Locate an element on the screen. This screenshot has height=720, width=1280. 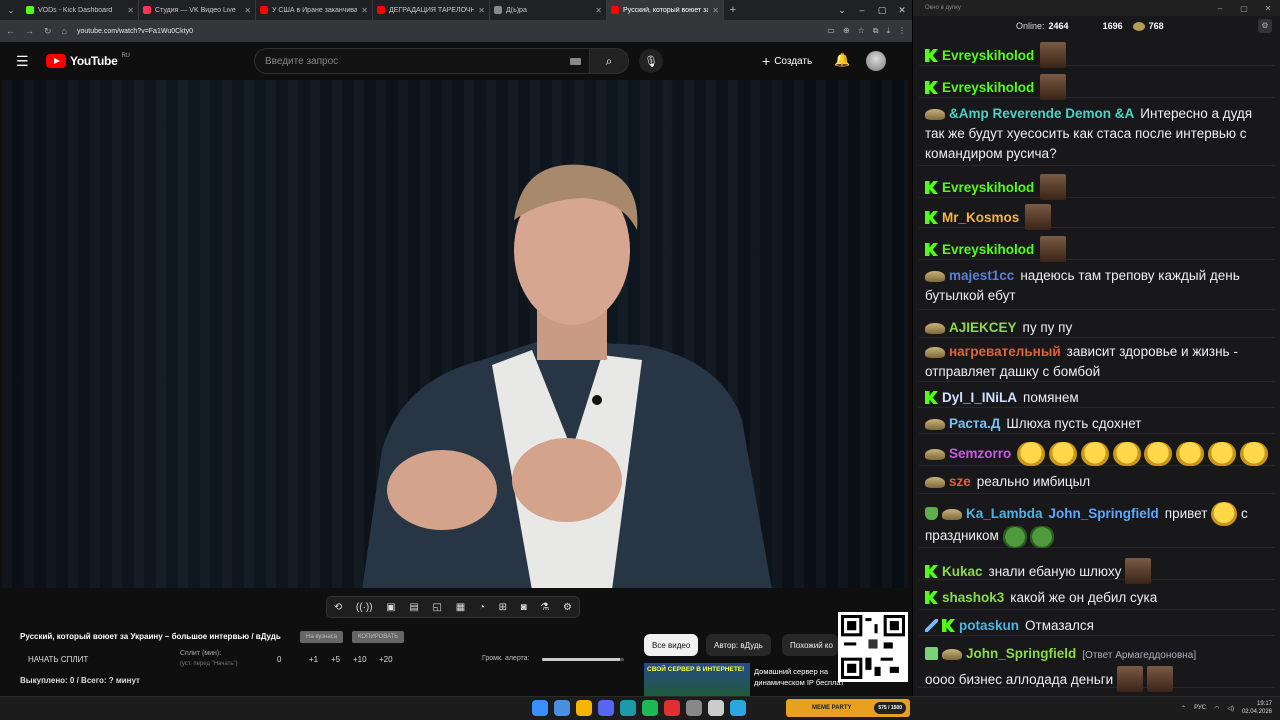
copy-button: КОПИРОВАТЬ is located at coordinates (378, 637).